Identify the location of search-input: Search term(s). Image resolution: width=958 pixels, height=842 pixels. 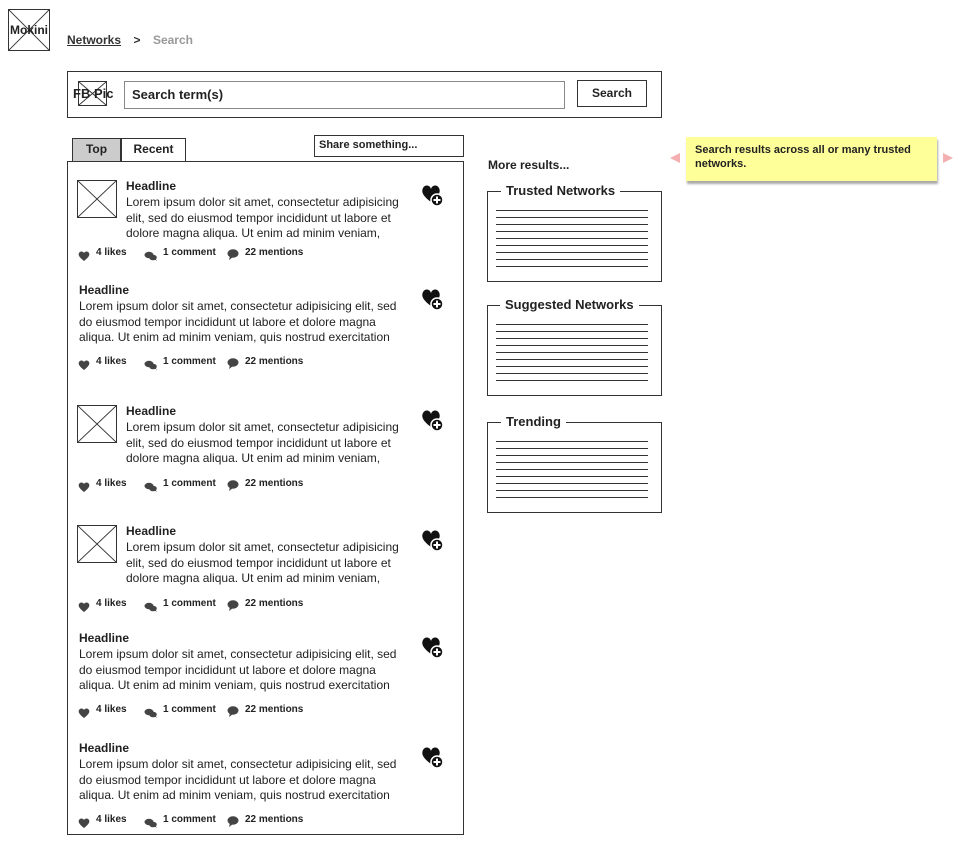
(344, 95).